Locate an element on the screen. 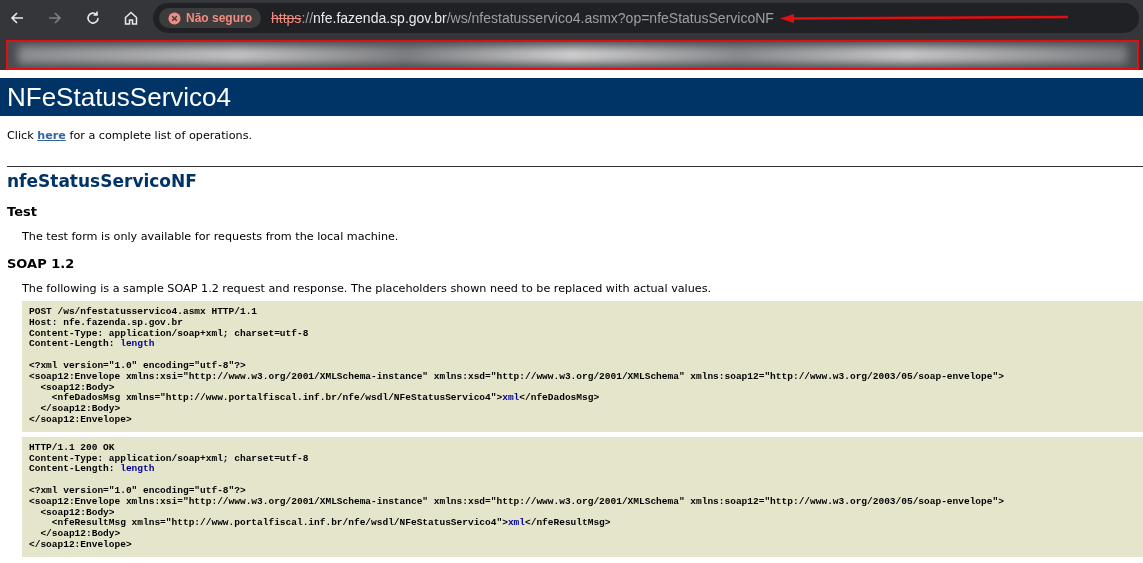 The width and height of the screenshot is (1143, 563). url-text: https://nfe.fazenda.sp.gov.br/ws/nfestatusservico4.asmx?op=nfeStatusServicoNF is located at coordinates (522, 18).